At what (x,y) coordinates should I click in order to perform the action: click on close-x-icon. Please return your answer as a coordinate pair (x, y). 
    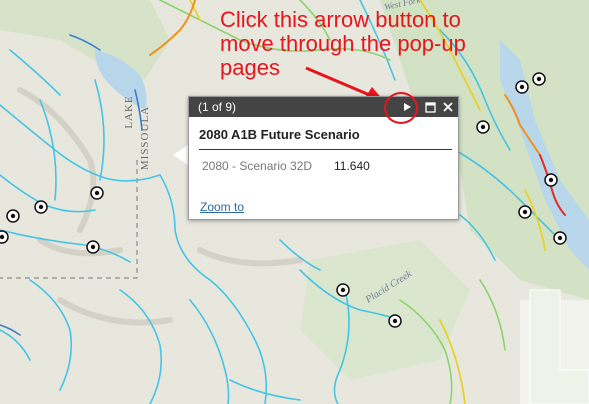
    Looking at the image, I should click on (448, 107).